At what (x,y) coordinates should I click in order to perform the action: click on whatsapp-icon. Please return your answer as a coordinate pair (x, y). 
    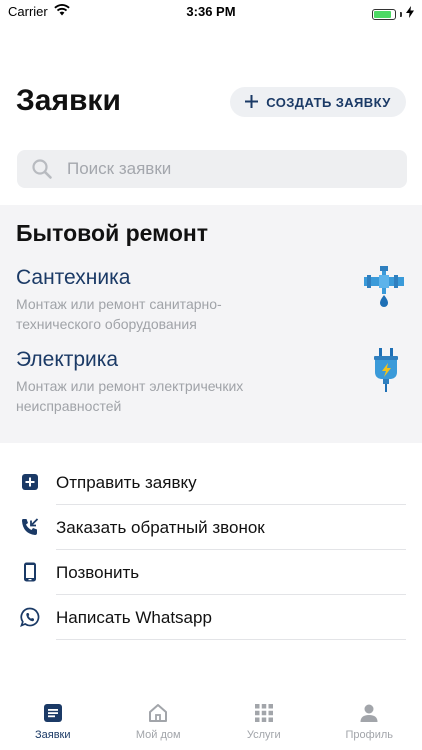
    Looking at the image, I should click on (30, 617).